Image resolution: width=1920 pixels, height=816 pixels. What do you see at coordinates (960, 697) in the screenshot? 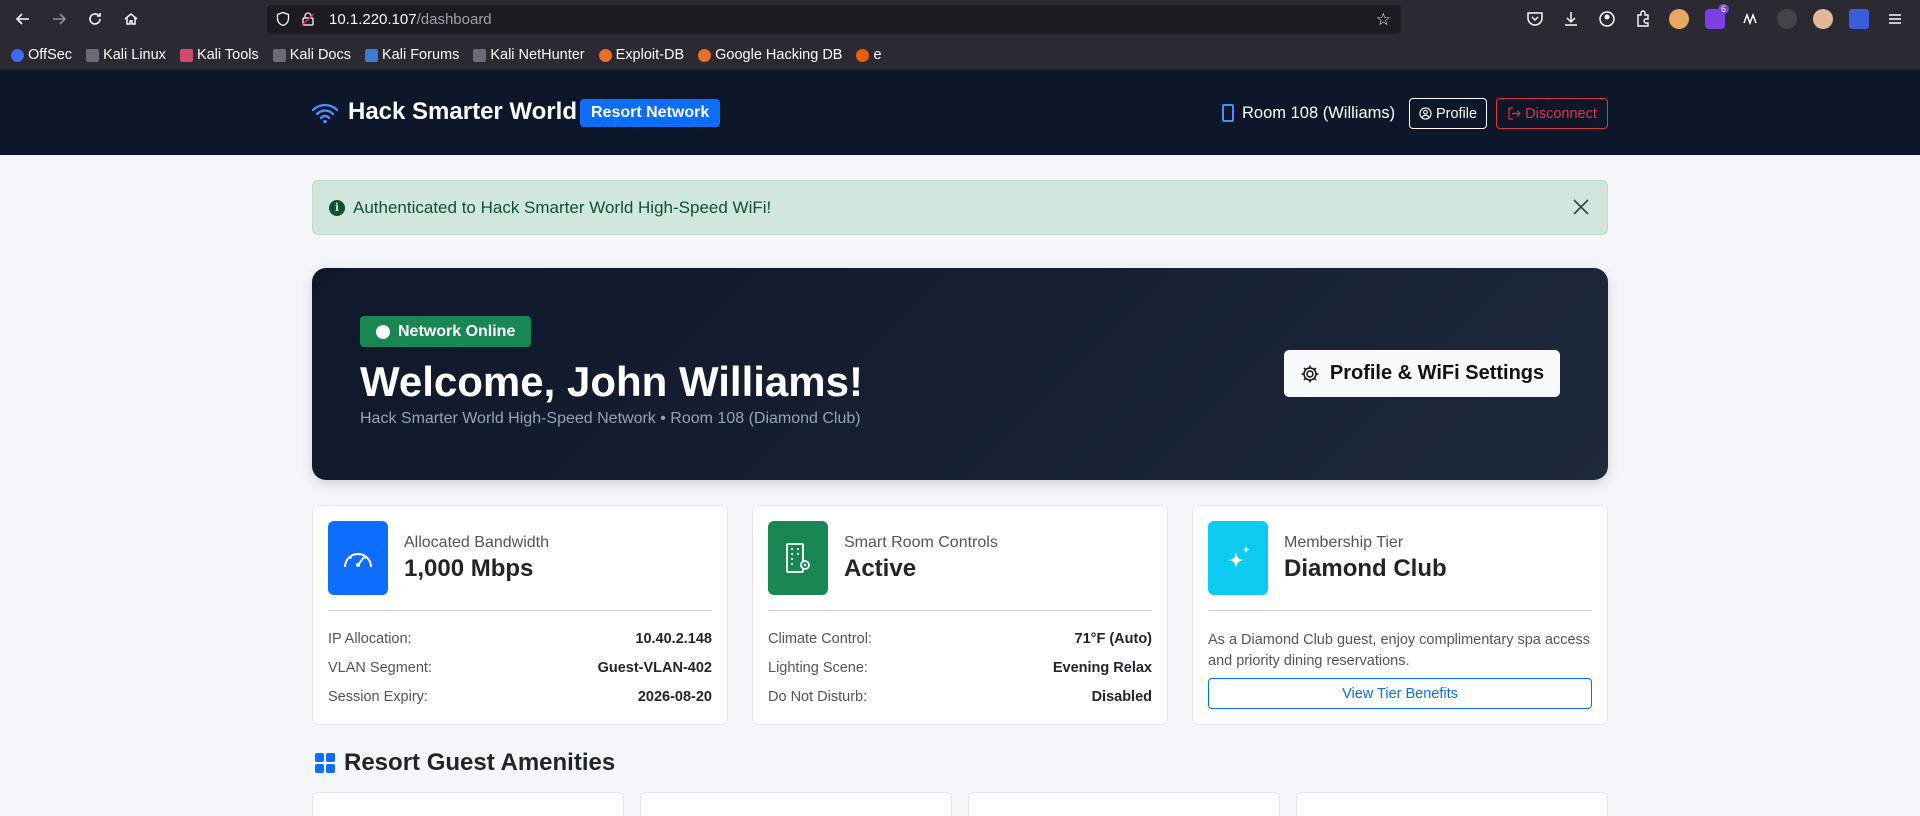
I see `do-not-disturb-row: Do Not Disturb: Disabled` at bounding box center [960, 697].